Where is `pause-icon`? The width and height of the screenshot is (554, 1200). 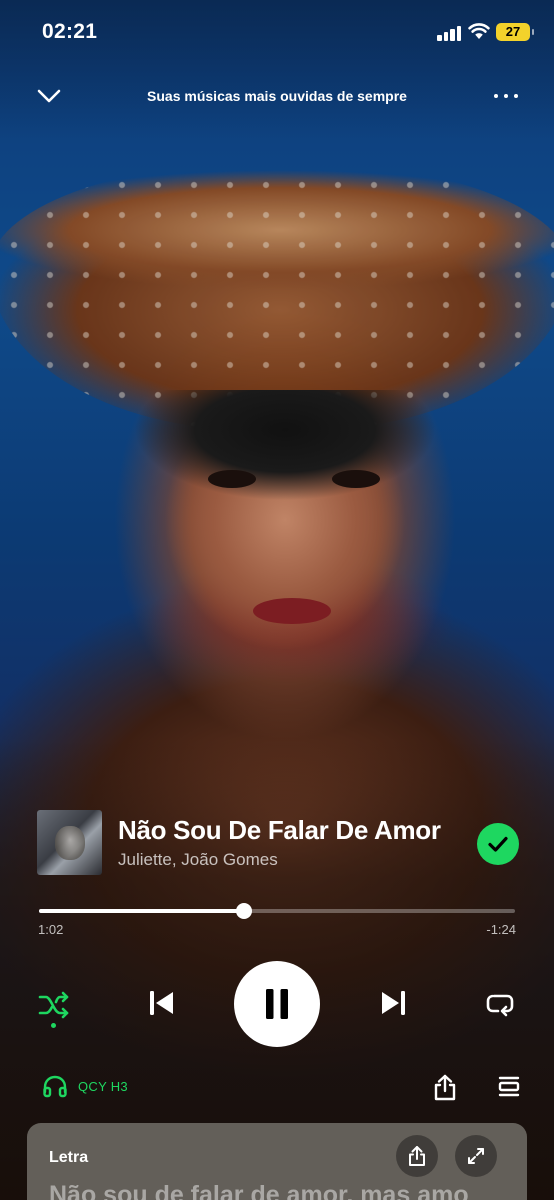 pause-icon is located at coordinates (277, 1004).